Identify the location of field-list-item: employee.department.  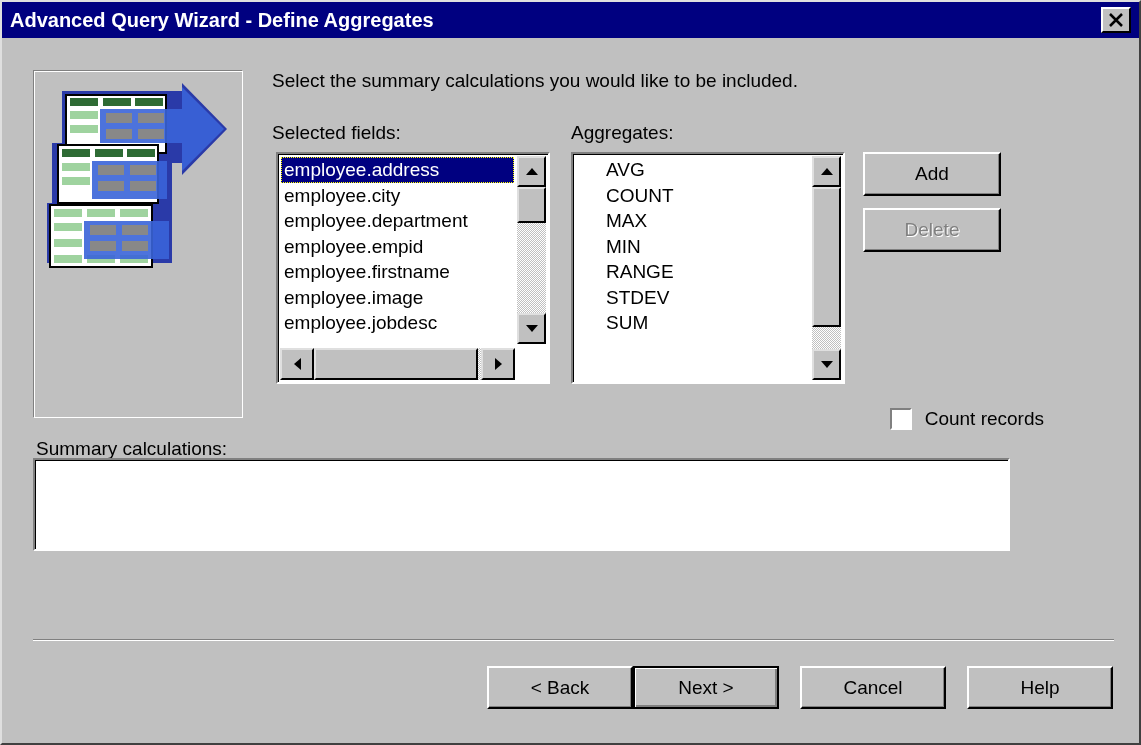
(397, 221).